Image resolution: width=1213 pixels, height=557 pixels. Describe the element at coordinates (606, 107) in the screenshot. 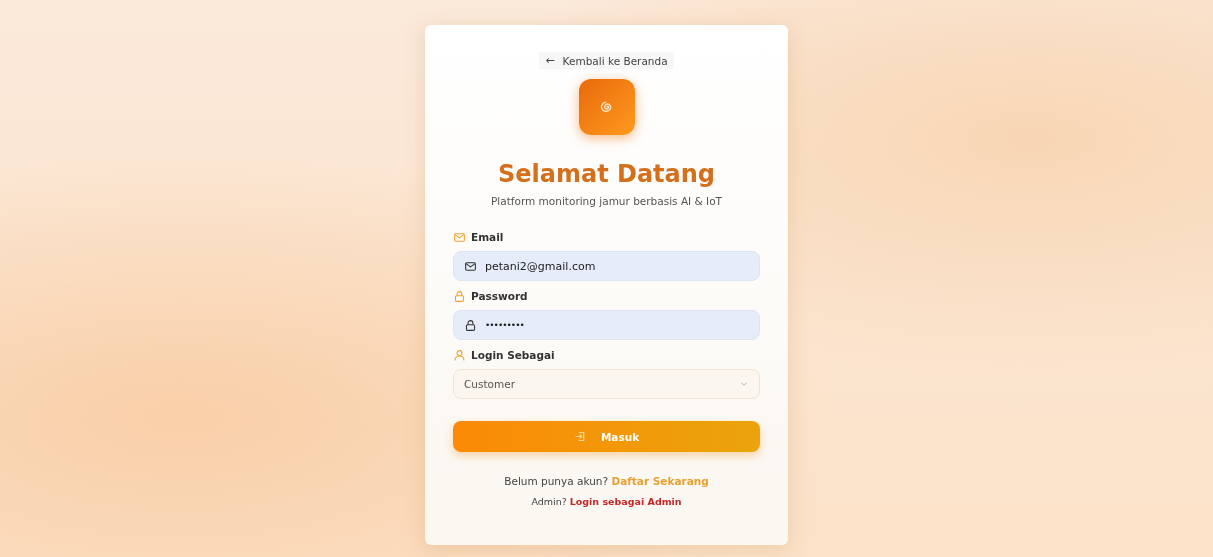

I see `logo-icon` at that location.